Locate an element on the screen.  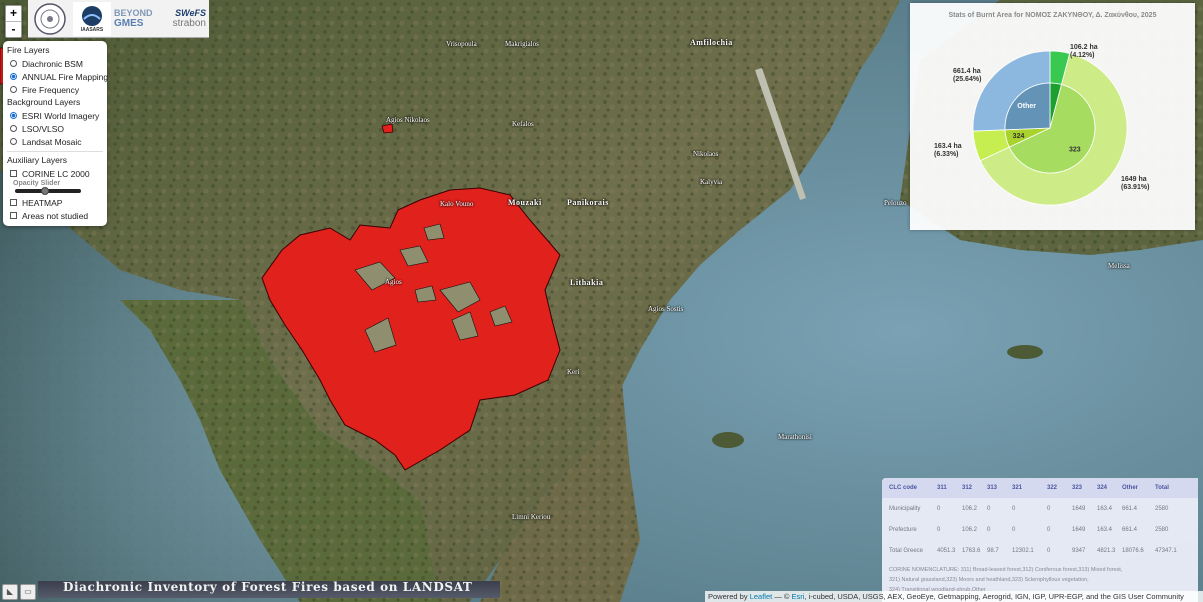
place-label: Limni Keriou is located at coordinates (531, 517).